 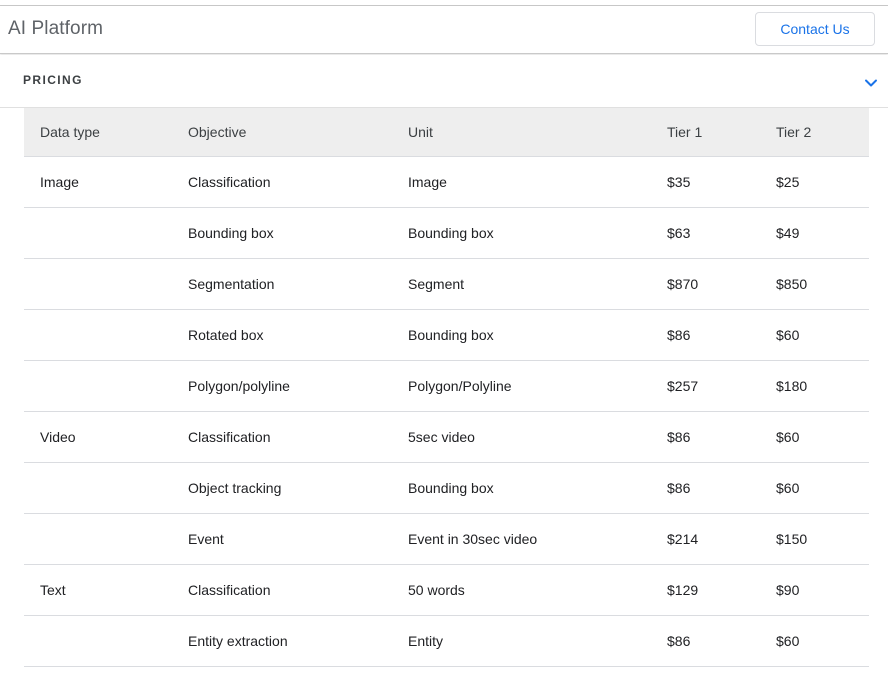 I want to click on cell-tier-2: $90, so click(x=814, y=590).